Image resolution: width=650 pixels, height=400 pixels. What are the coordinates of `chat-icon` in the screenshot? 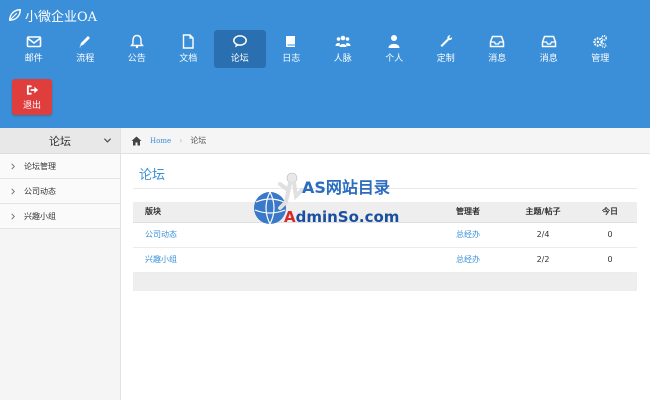 It's located at (239, 41).